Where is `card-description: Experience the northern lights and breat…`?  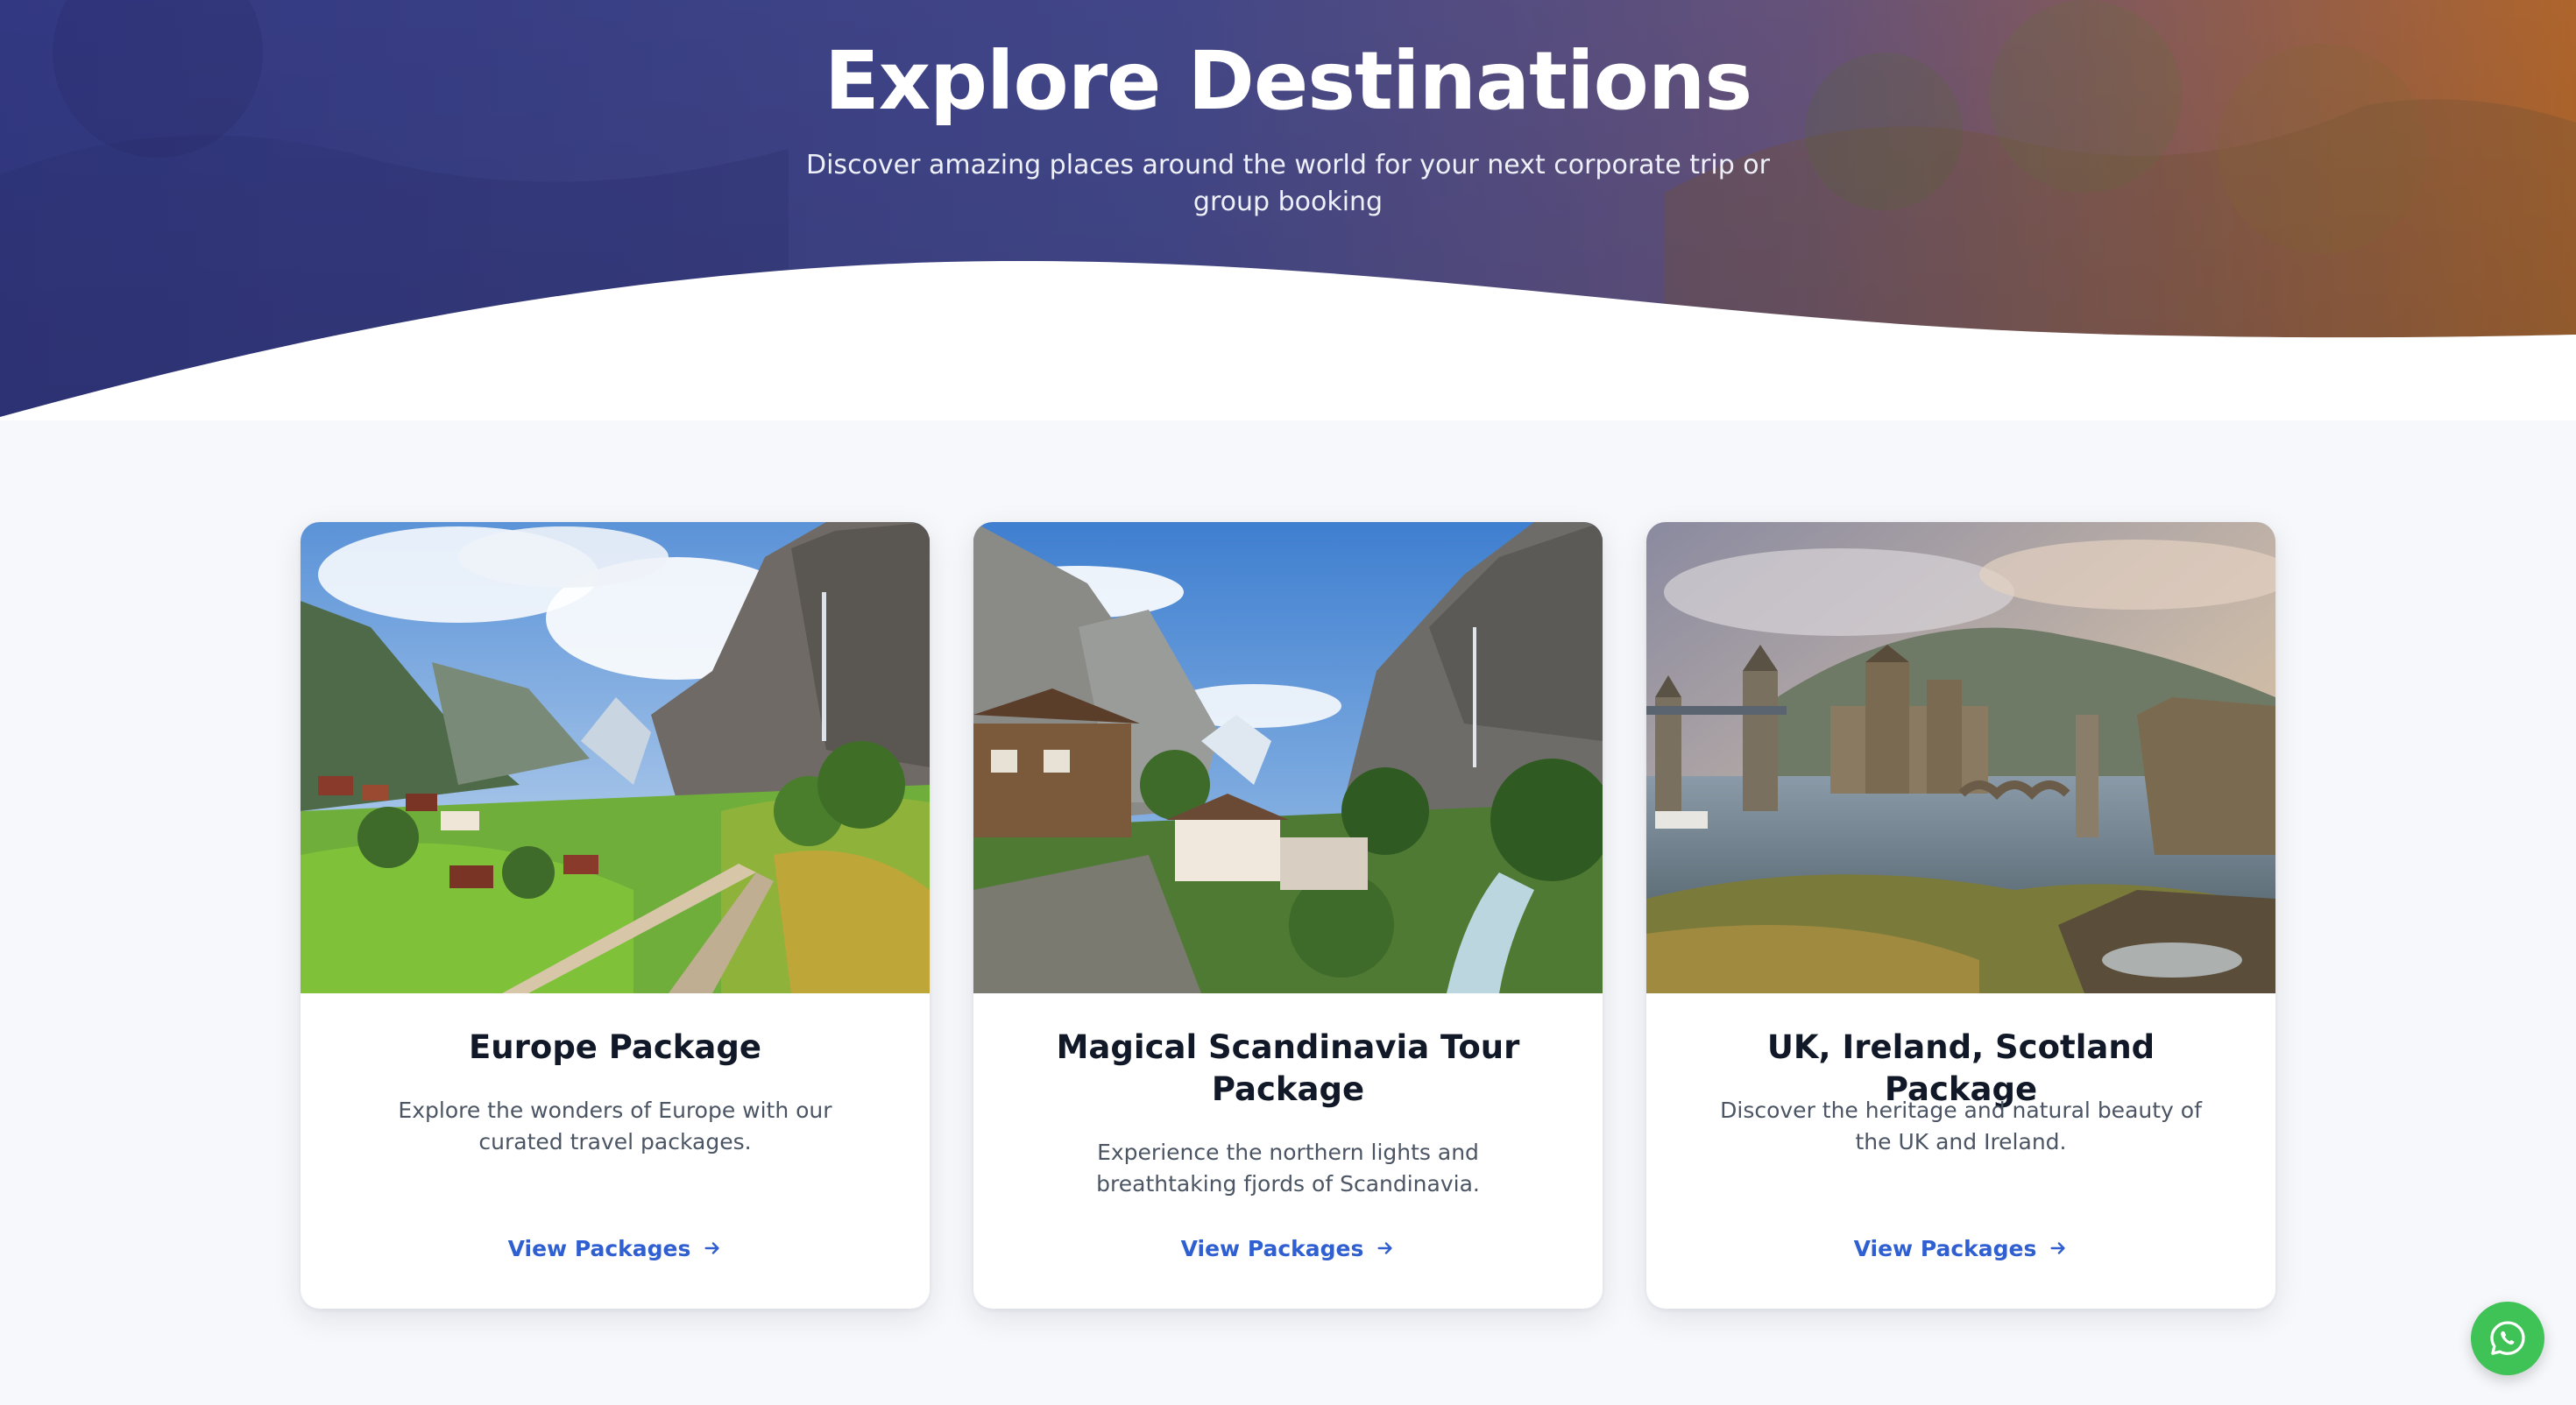 card-description: Experience the northern lights and breat… is located at coordinates (1288, 1169).